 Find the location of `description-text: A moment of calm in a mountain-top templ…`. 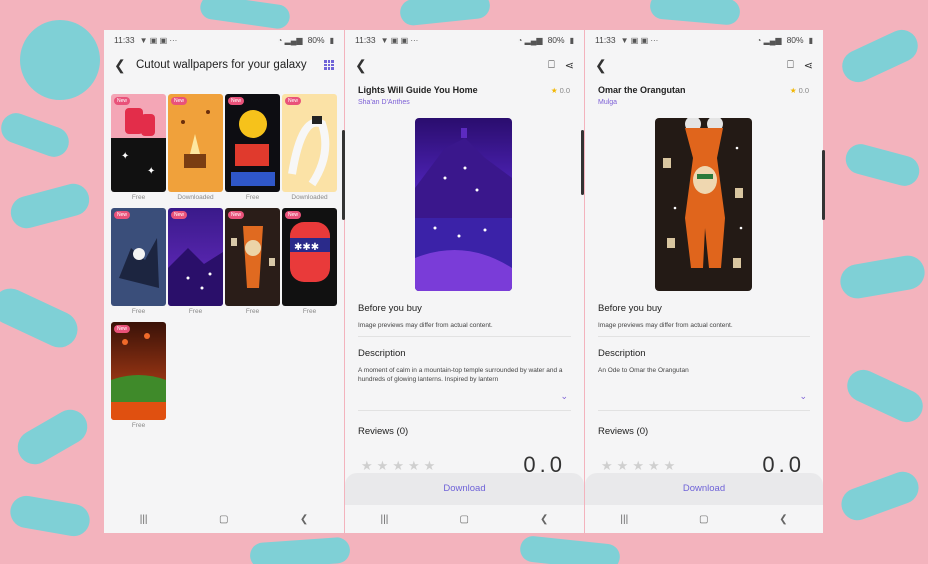

description-text: A moment of calm in a mountain-top templ… is located at coordinates (460, 375).